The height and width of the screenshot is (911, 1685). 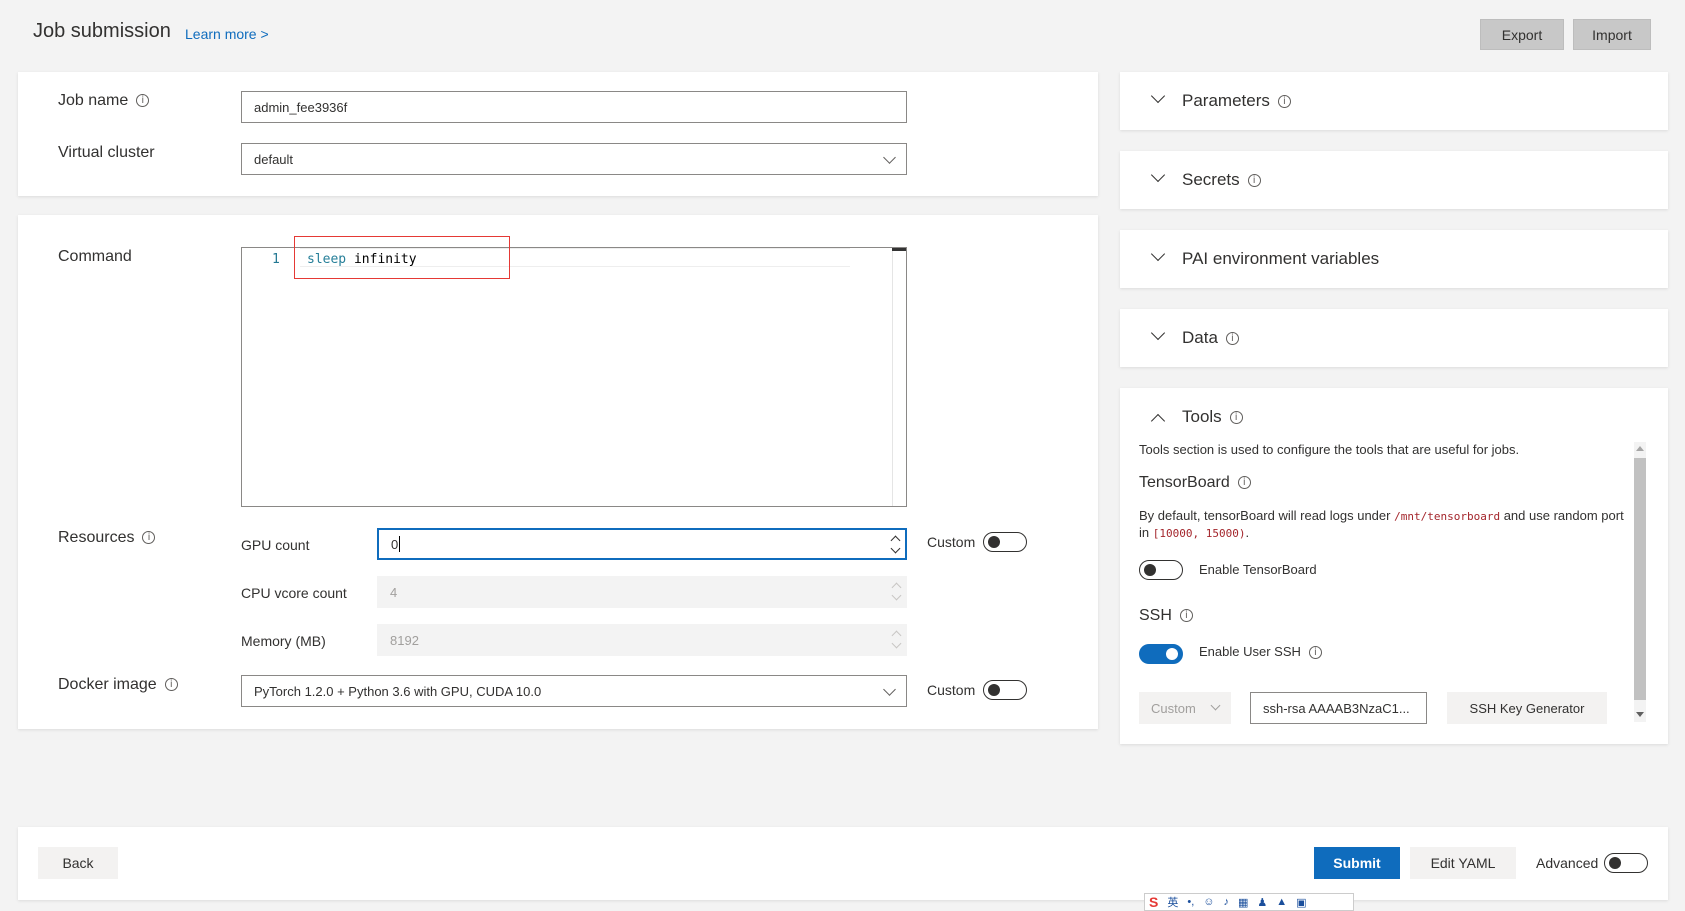 I want to click on gpu-count-label: GPU count, so click(x=275, y=545).